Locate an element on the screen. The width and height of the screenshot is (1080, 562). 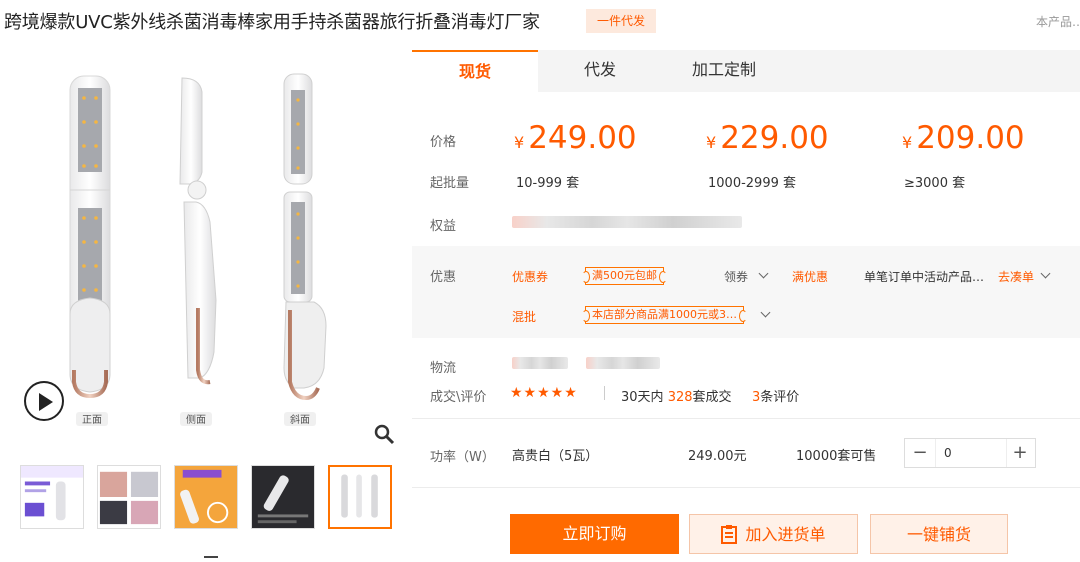
coupon-tag: 满500元包邮 is located at coordinates (624, 276).